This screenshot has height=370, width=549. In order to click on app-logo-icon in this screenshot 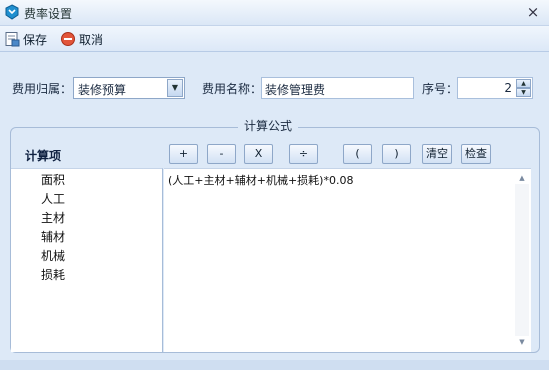, I will do `click(12, 12)`.